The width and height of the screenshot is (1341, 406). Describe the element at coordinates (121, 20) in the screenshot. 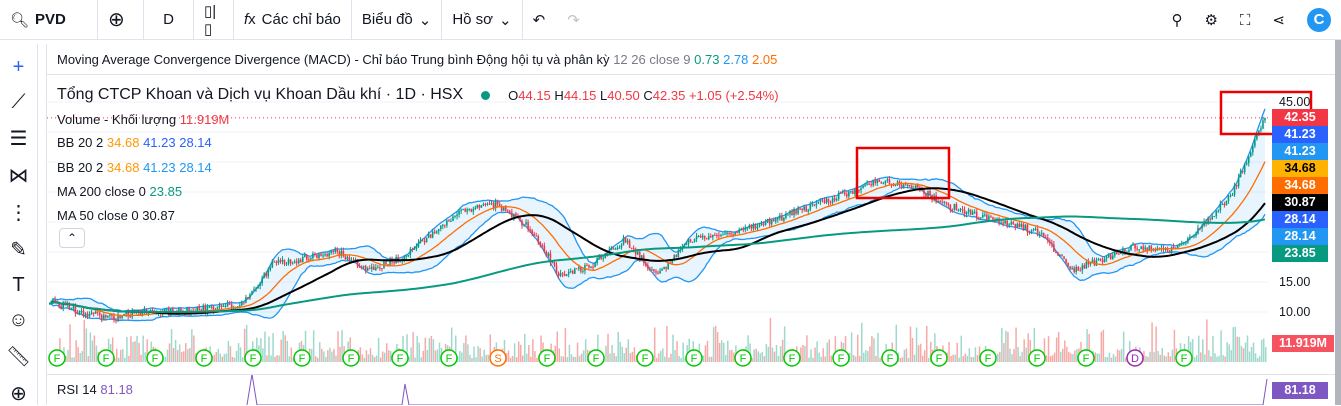

I see `compare-button: ⊕` at that location.